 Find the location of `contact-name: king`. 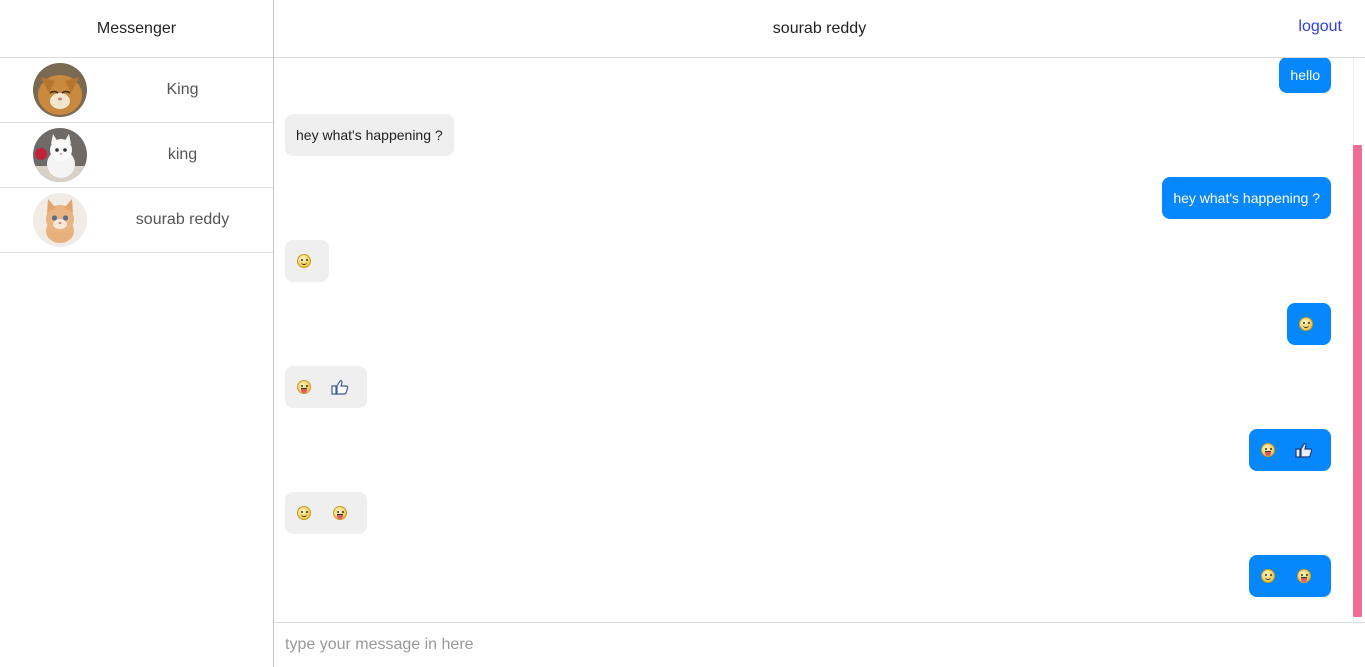

contact-name: king is located at coordinates (182, 154).